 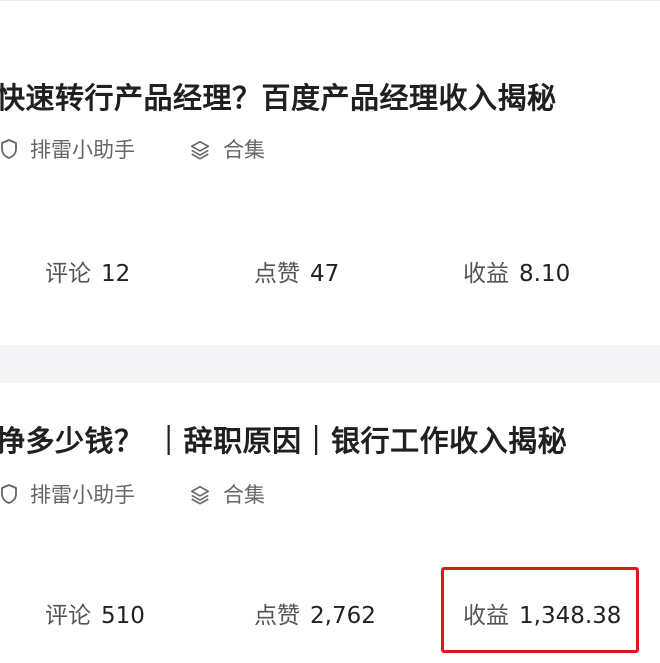 What do you see at coordinates (343, 616) in the screenshot?
I see `likes-count: 2,762` at bounding box center [343, 616].